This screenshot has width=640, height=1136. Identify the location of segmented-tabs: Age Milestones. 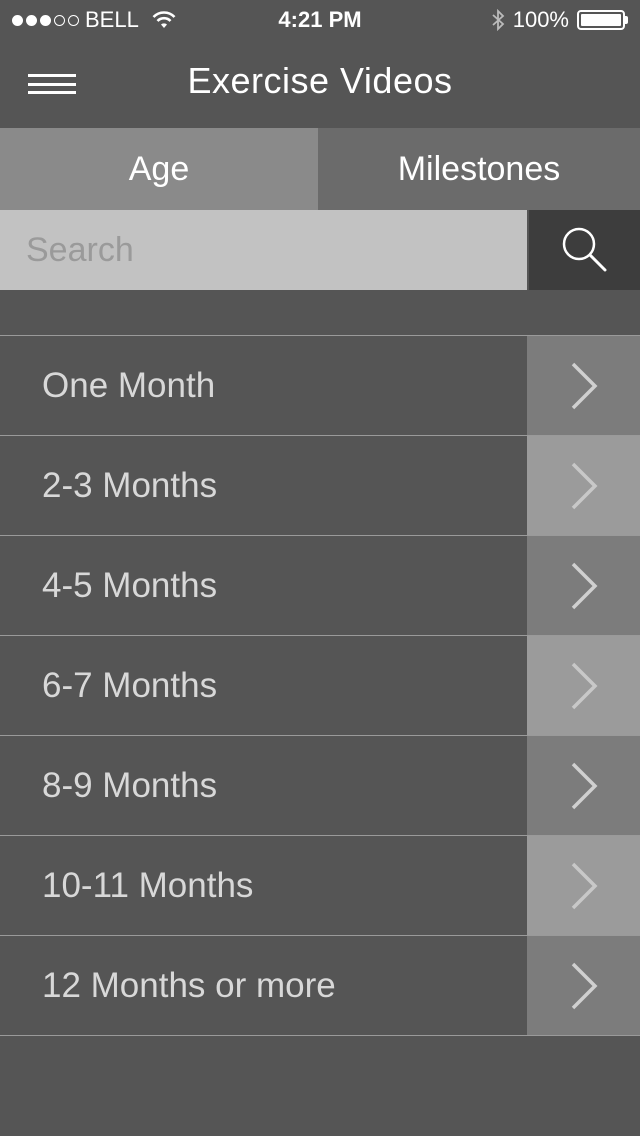
(320, 169).